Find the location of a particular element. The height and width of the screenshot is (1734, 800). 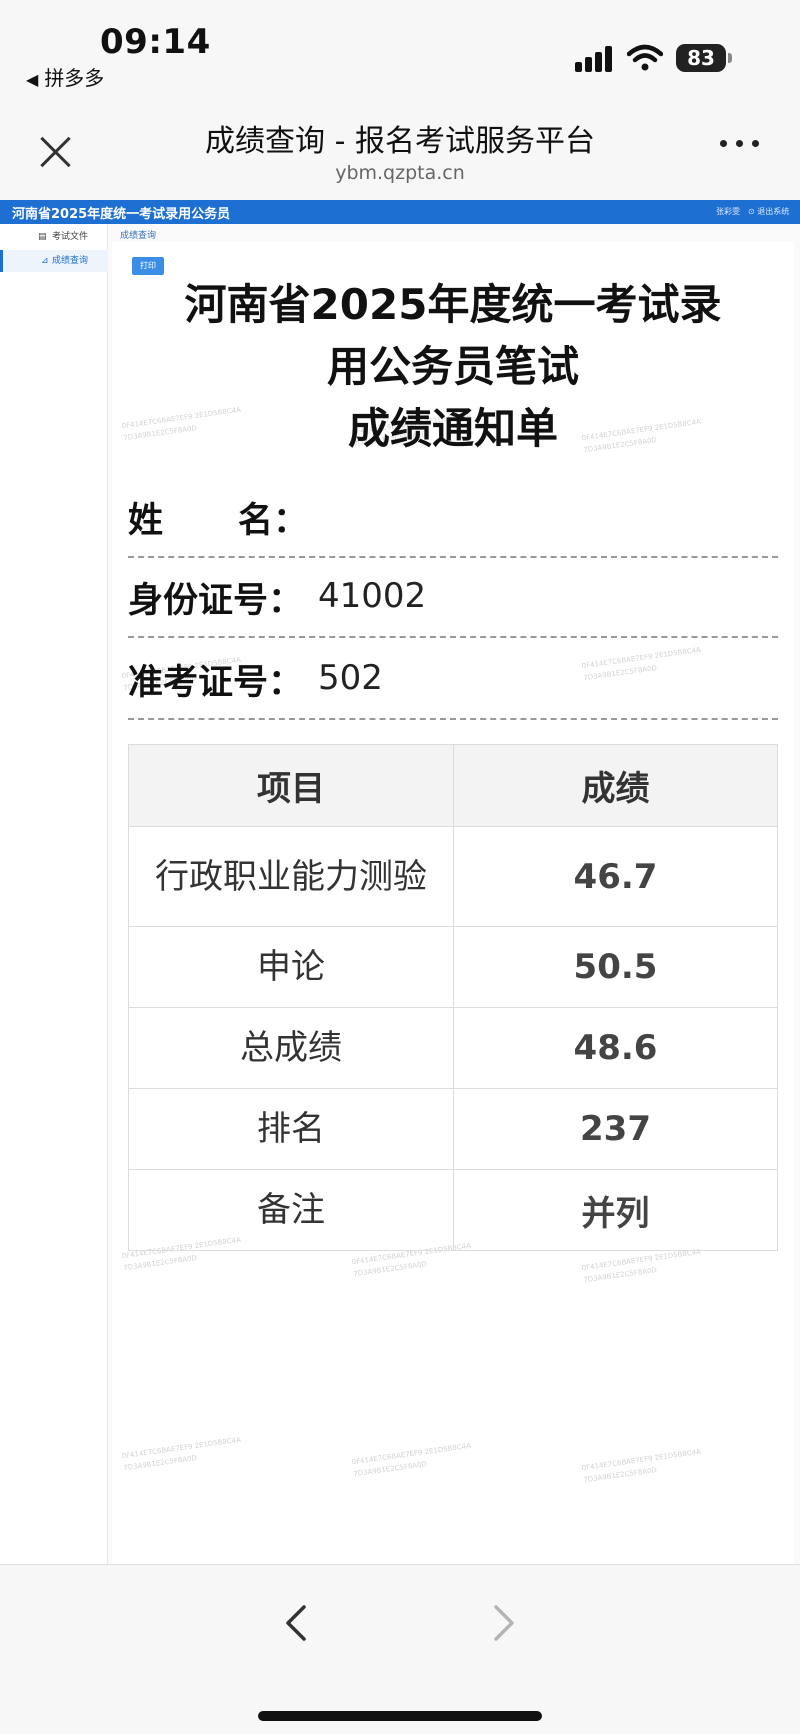

wifi-icon is located at coordinates (645, 57).